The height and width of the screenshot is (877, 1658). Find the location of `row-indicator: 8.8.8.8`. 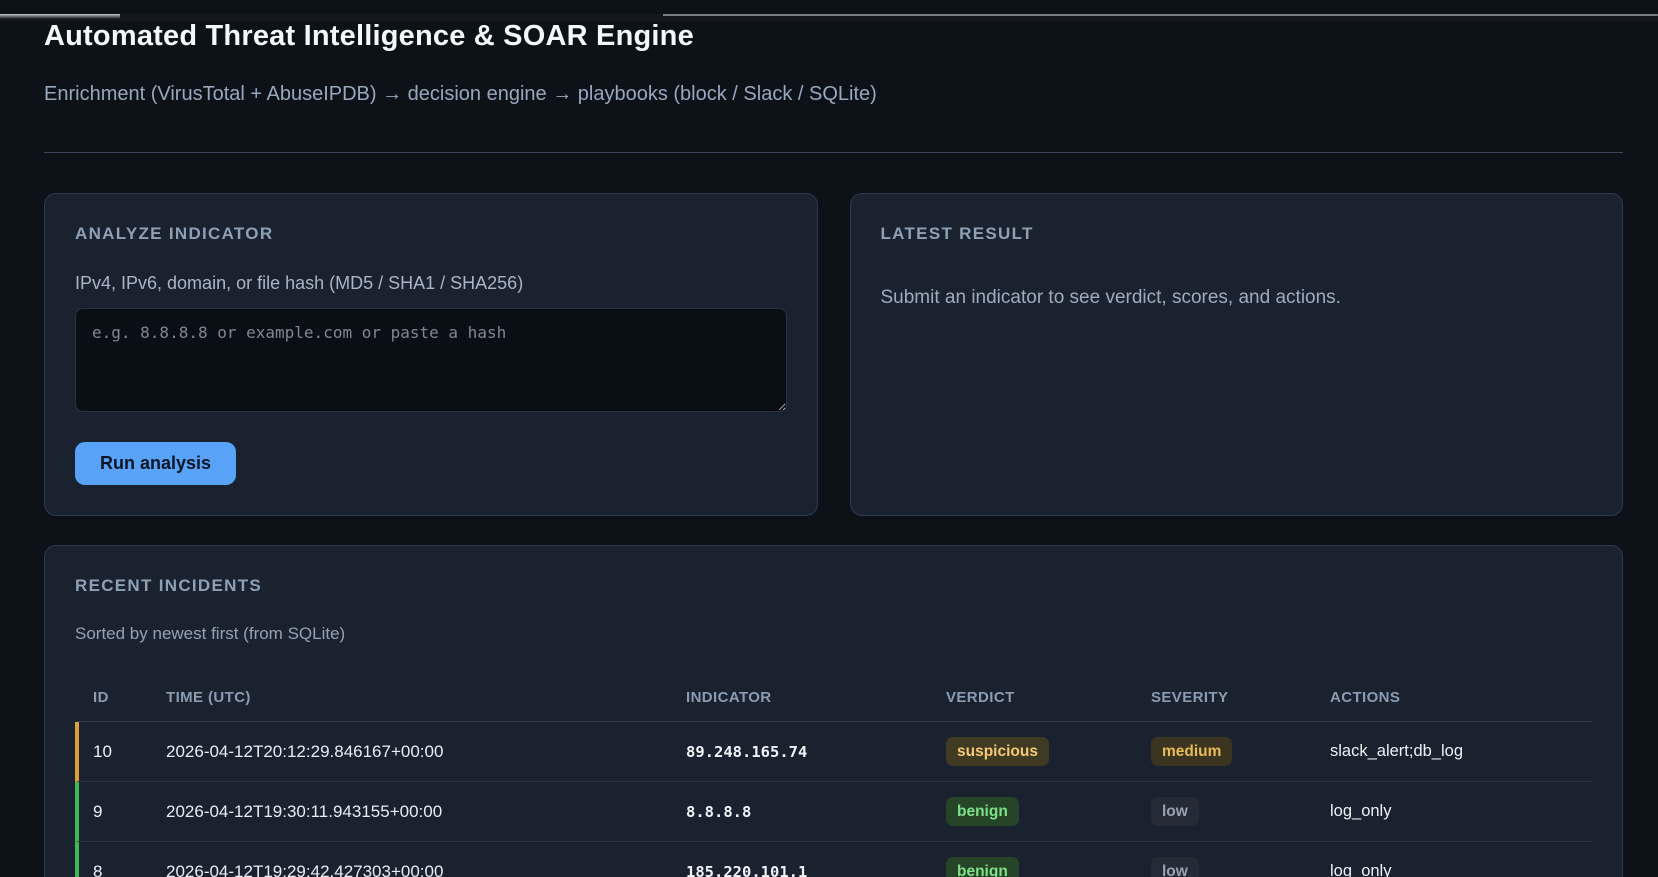

row-indicator: 8.8.8.8 is located at coordinates (719, 811).